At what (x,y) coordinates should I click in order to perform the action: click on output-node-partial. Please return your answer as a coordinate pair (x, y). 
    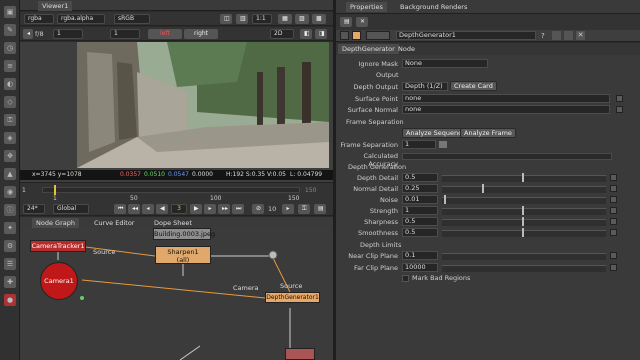
    Looking at the image, I should click on (300, 354).